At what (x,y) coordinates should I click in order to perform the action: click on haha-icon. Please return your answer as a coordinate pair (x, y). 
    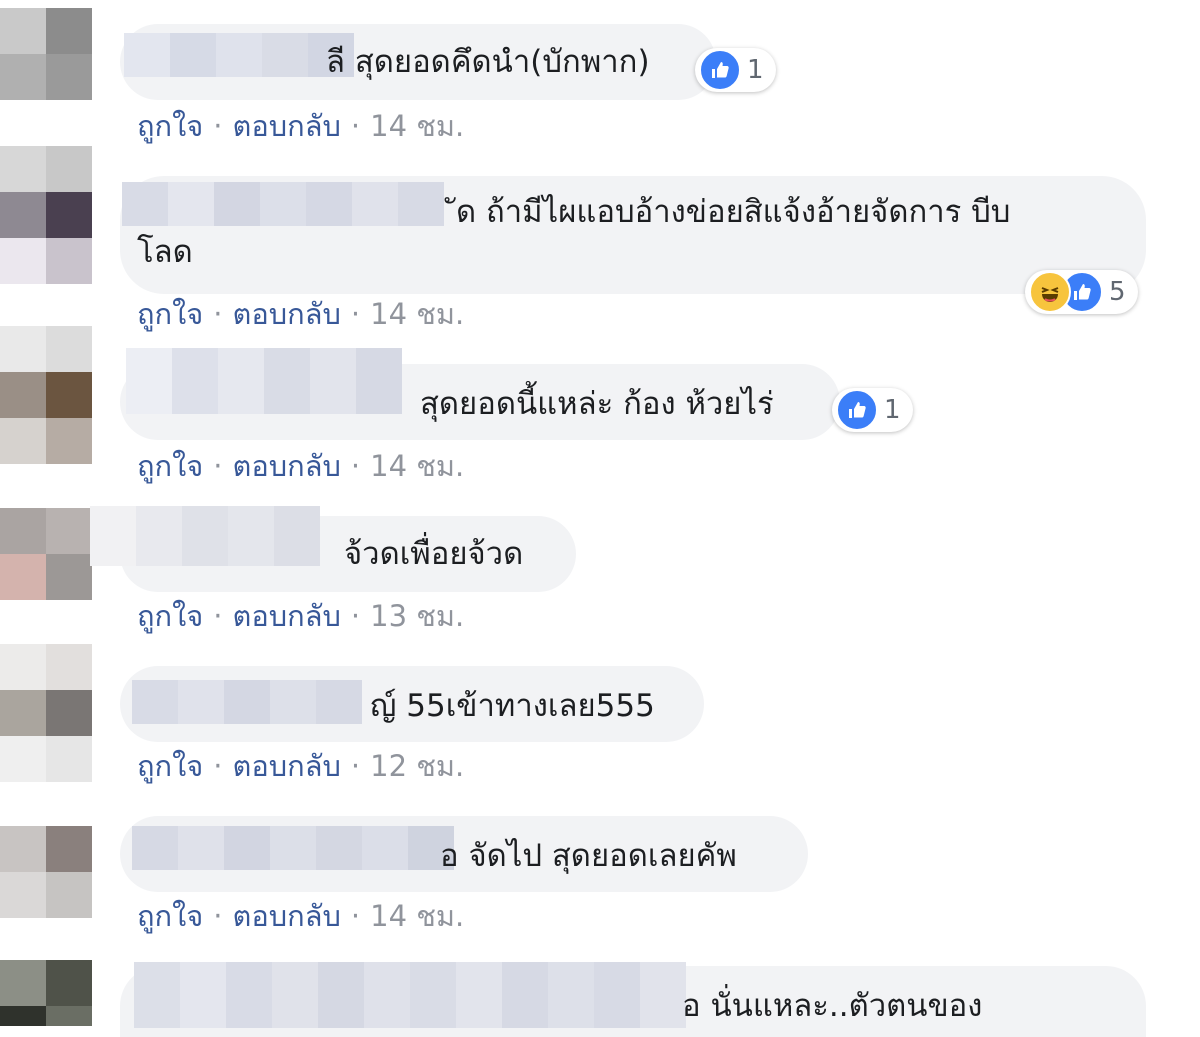
    Looking at the image, I should click on (1050, 292).